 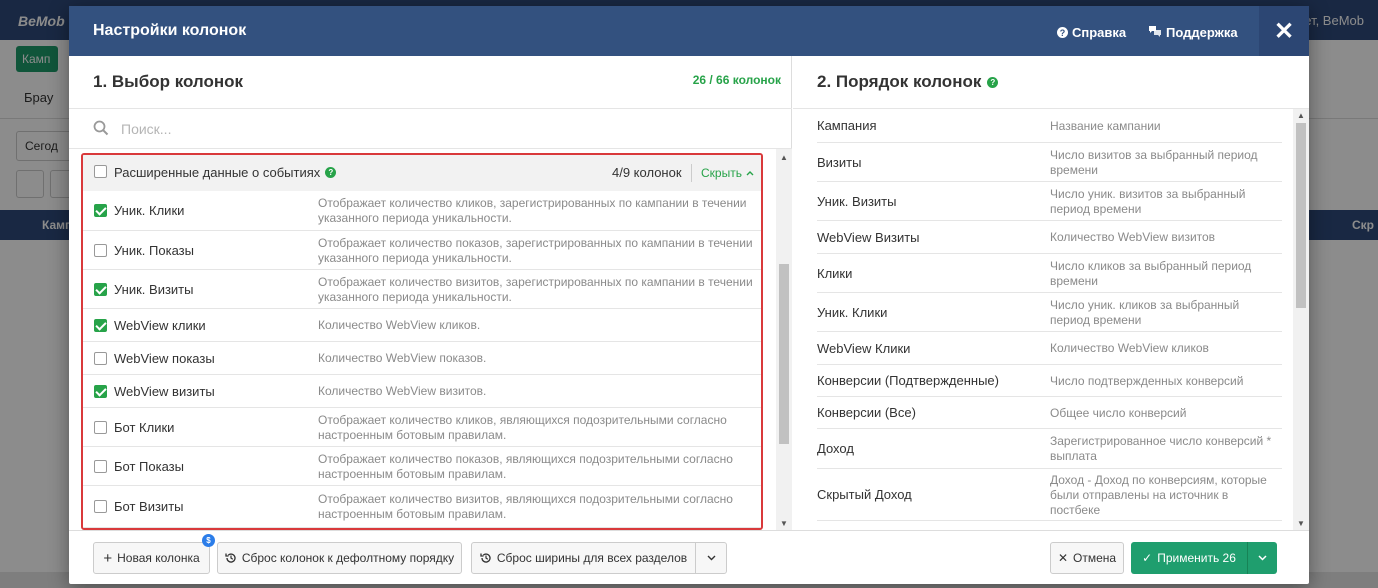 What do you see at coordinates (1099, 32) in the screenshot?
I see `help-label: Справка` at bounding box center [1099, 32].